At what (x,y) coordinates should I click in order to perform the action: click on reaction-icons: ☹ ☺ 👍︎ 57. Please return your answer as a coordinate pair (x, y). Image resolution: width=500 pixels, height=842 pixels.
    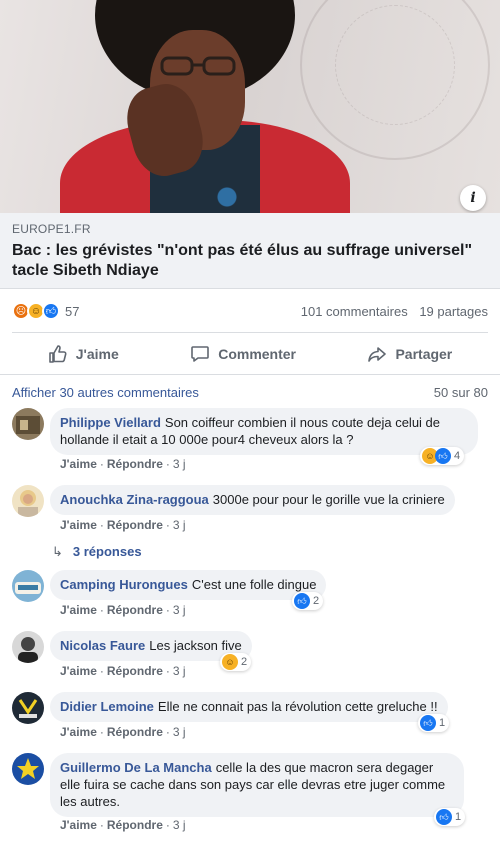
    Looking at the image, I should click on (45, 311).